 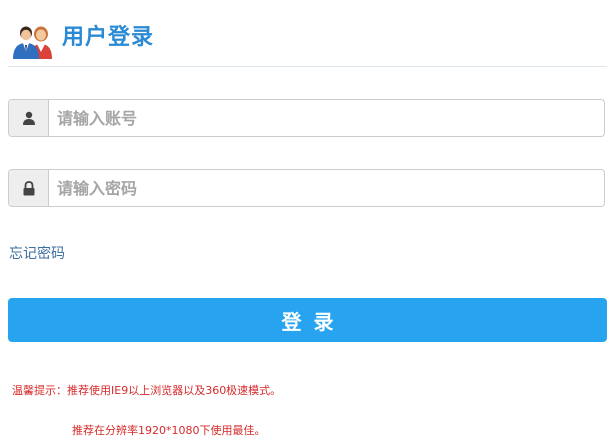 I want to click on page-title: 用户登录, so click(x=108, y=37).